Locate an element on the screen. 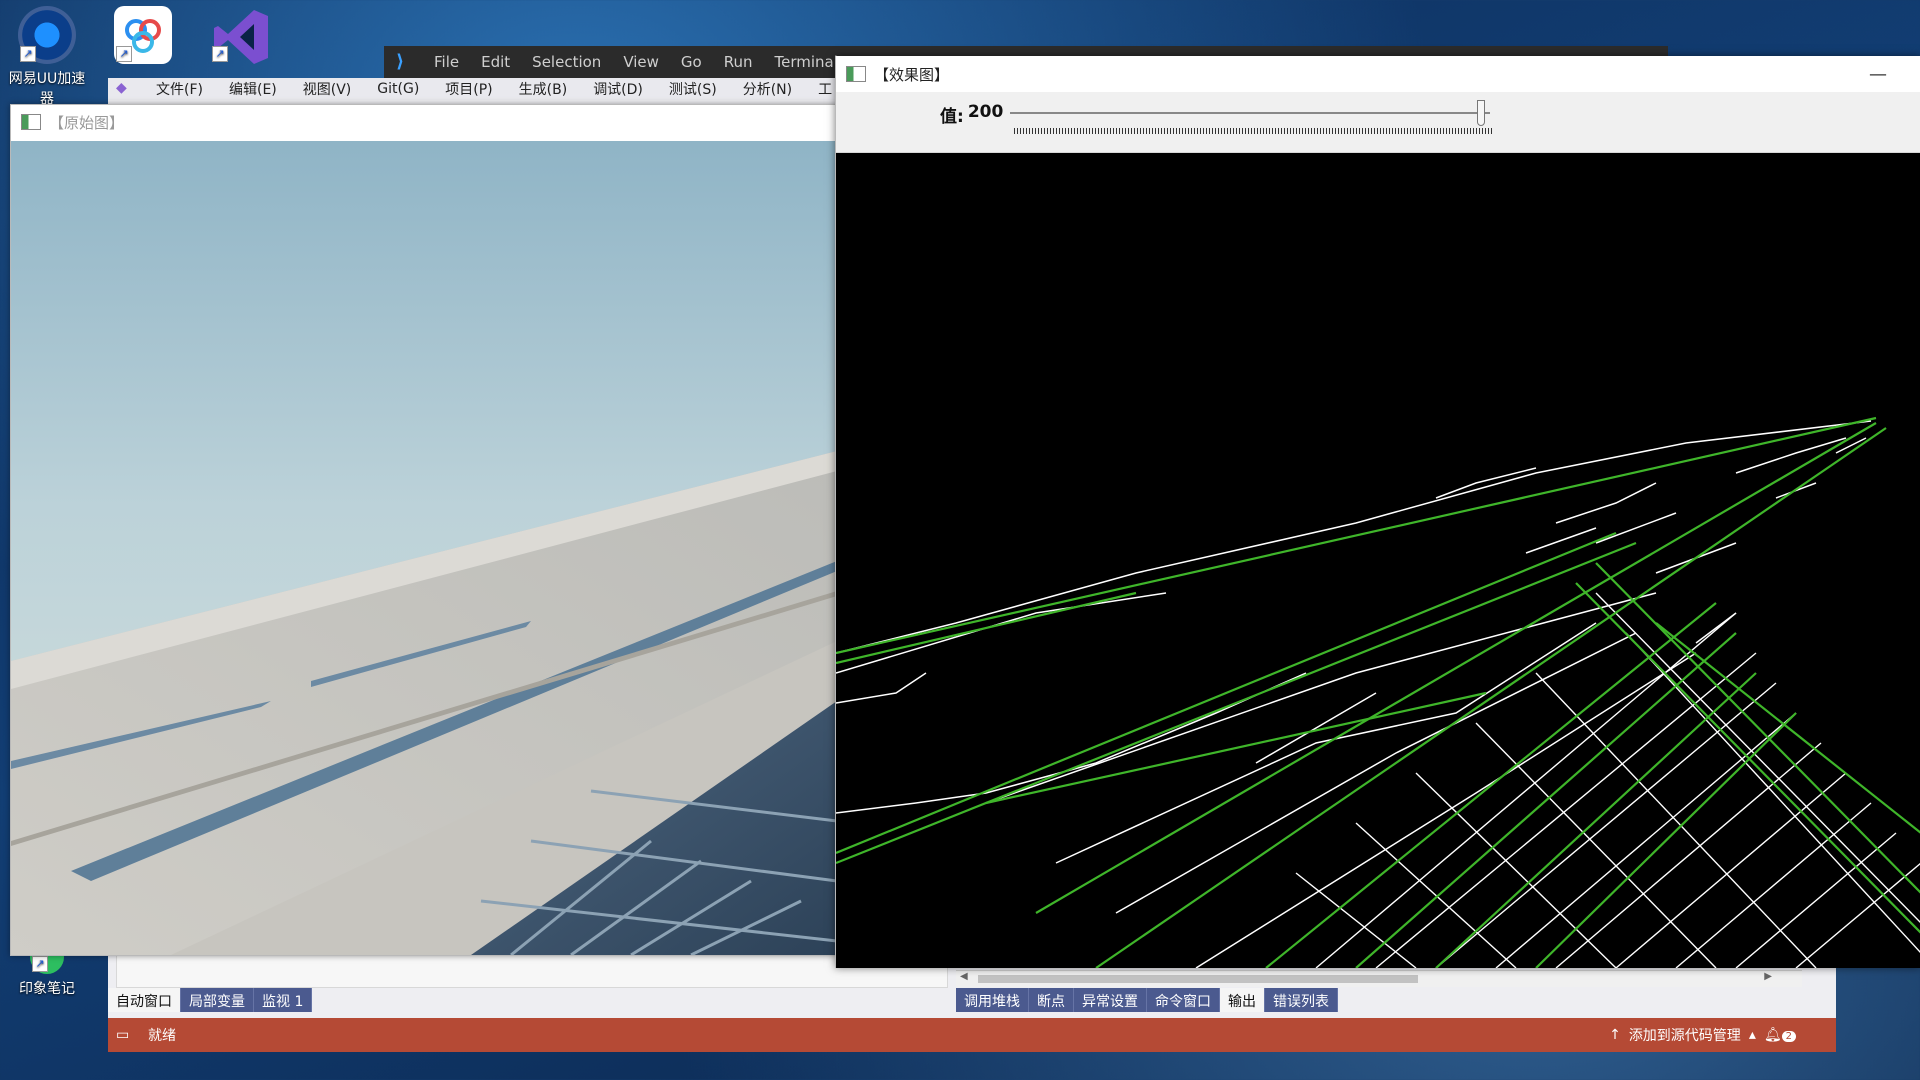  vs-menu-view: 视图(V) is located at coordinates (327, 89).